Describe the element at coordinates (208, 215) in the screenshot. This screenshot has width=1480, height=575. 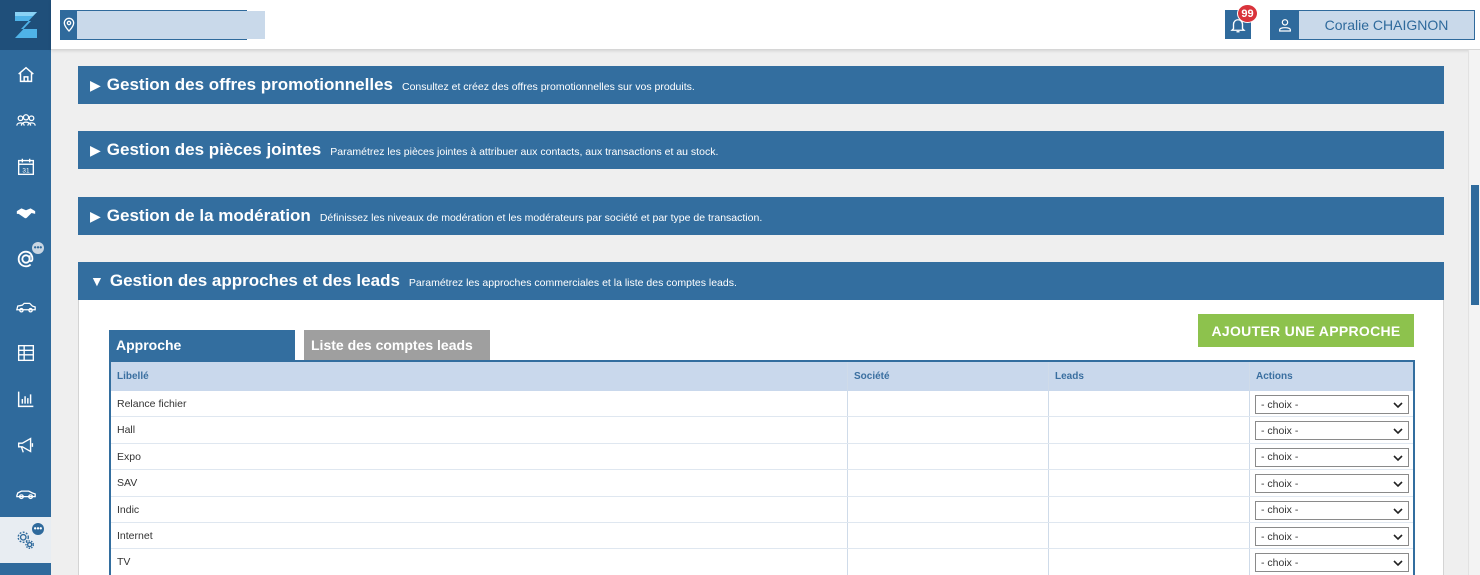
I see `section-title: Gestion de la modération` at that location.